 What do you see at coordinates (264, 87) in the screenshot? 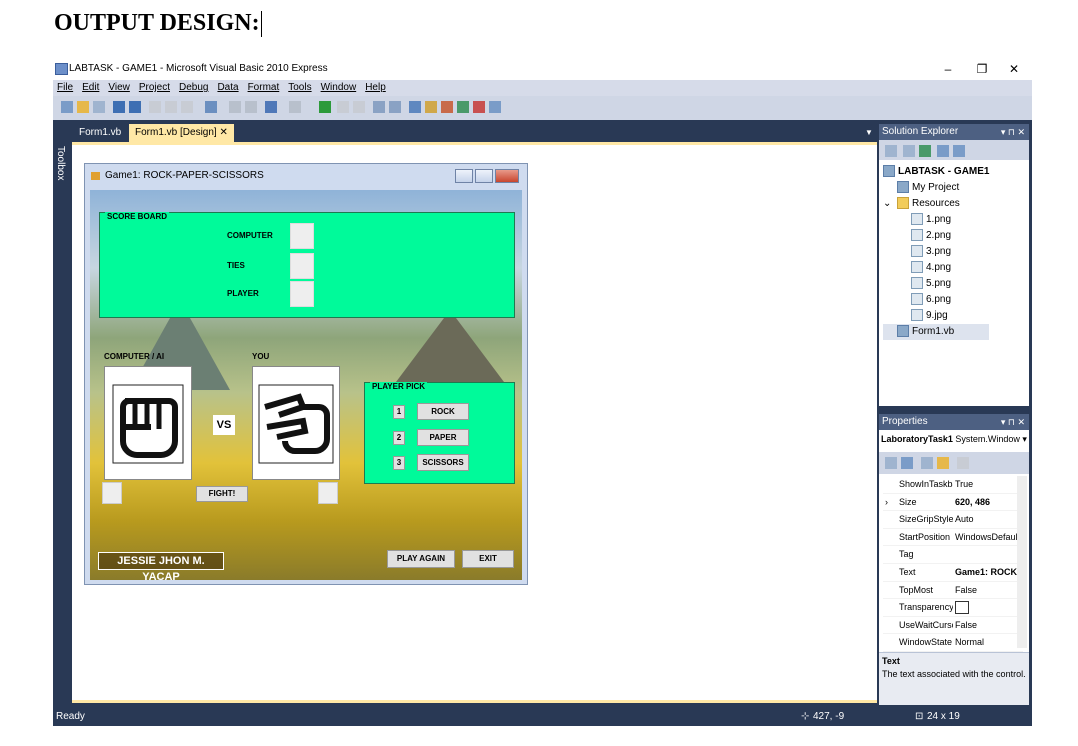
I see `menu-format: Format` at bounding box center [264, 87].